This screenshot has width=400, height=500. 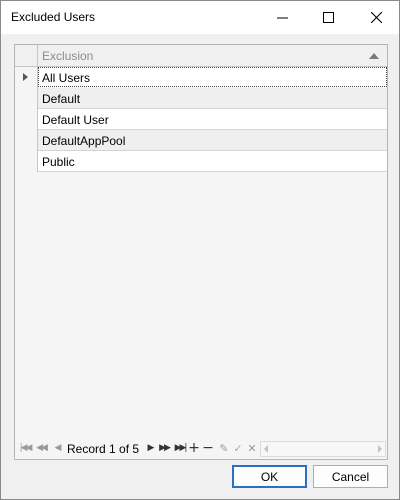 What do you see at coordinates (164, 448) in the screenshot?
I see `next-page-icon: ▶▶` at bounding box center [164, 448].